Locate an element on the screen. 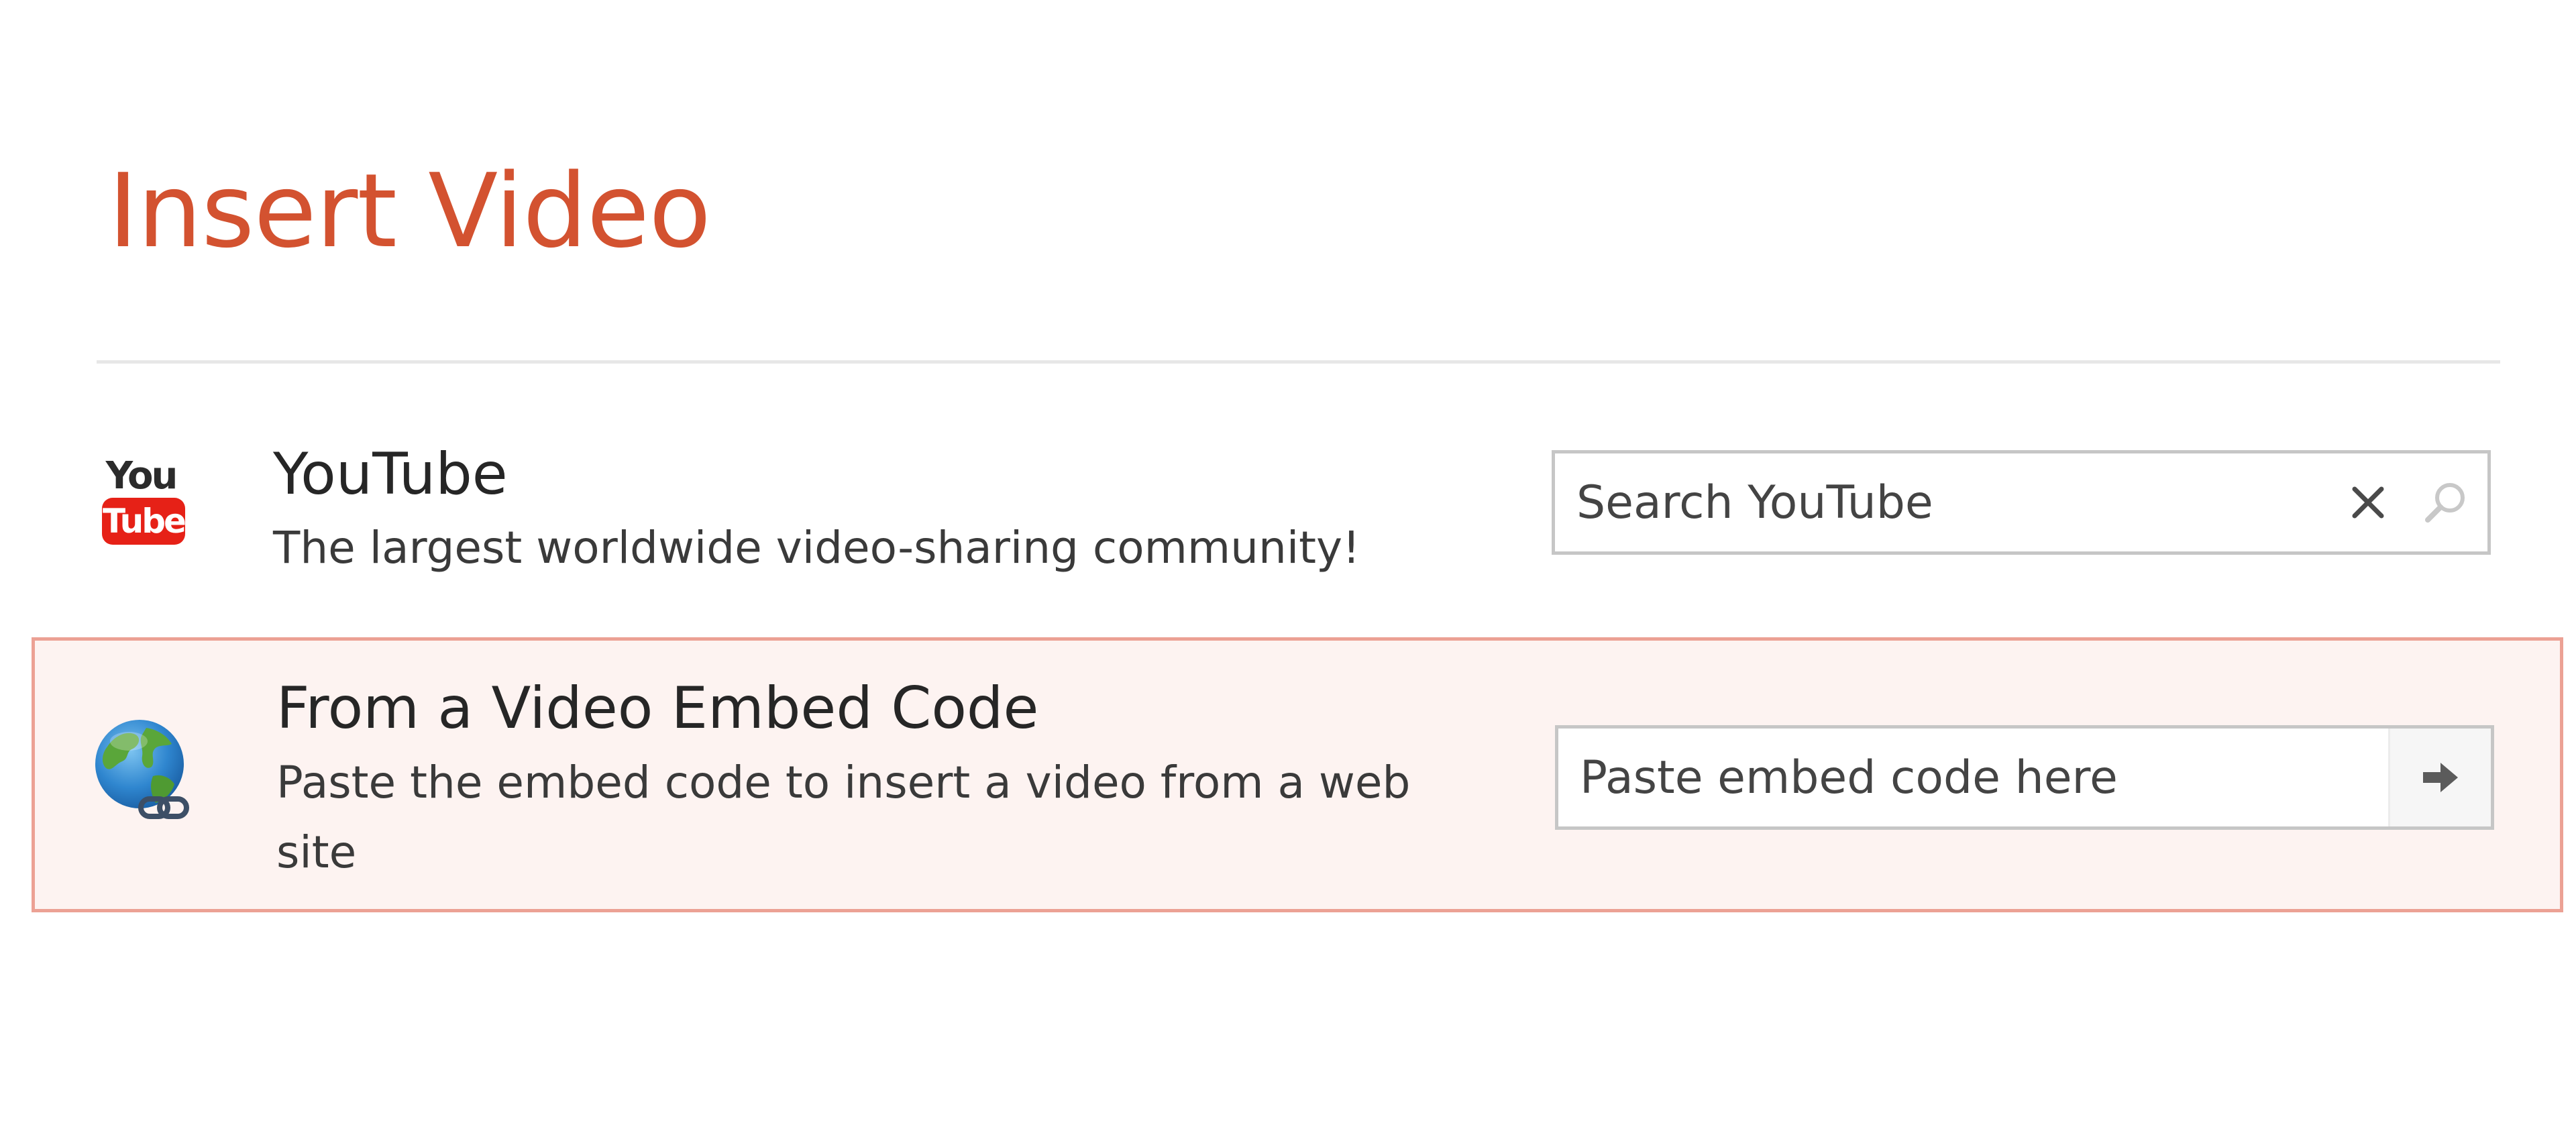  youtube-logo-tube: Tube is located at coordinates (144, 522).